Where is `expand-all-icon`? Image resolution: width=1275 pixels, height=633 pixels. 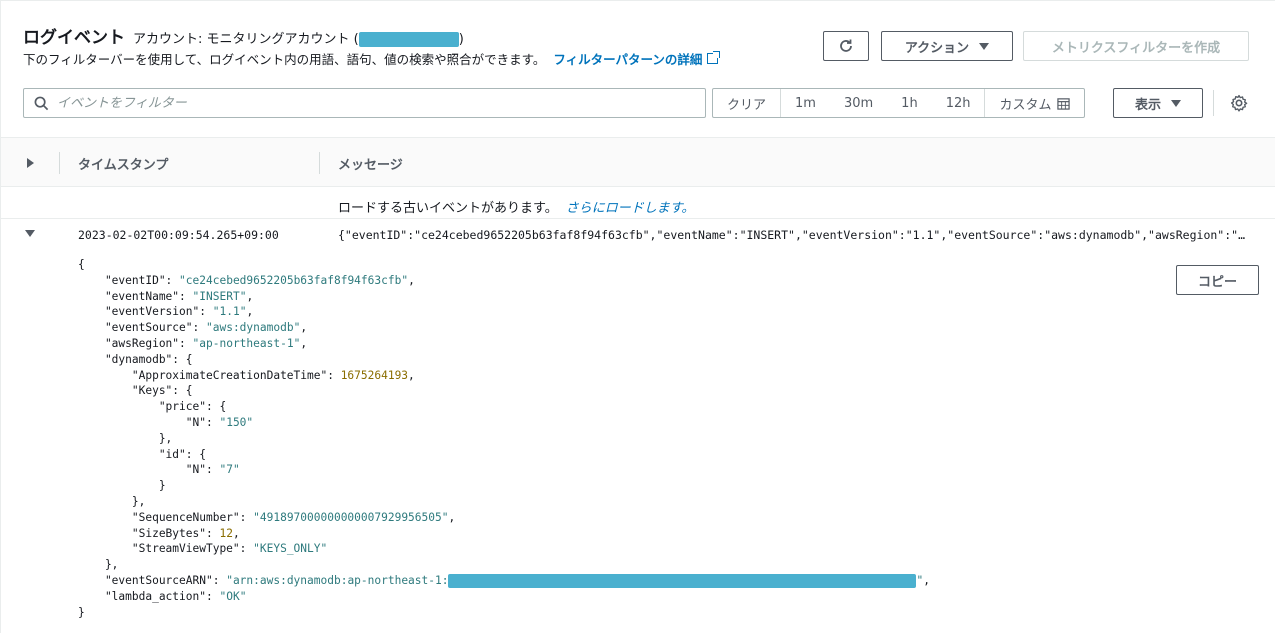
expand-all-icon is located at coordinates (30, 163).